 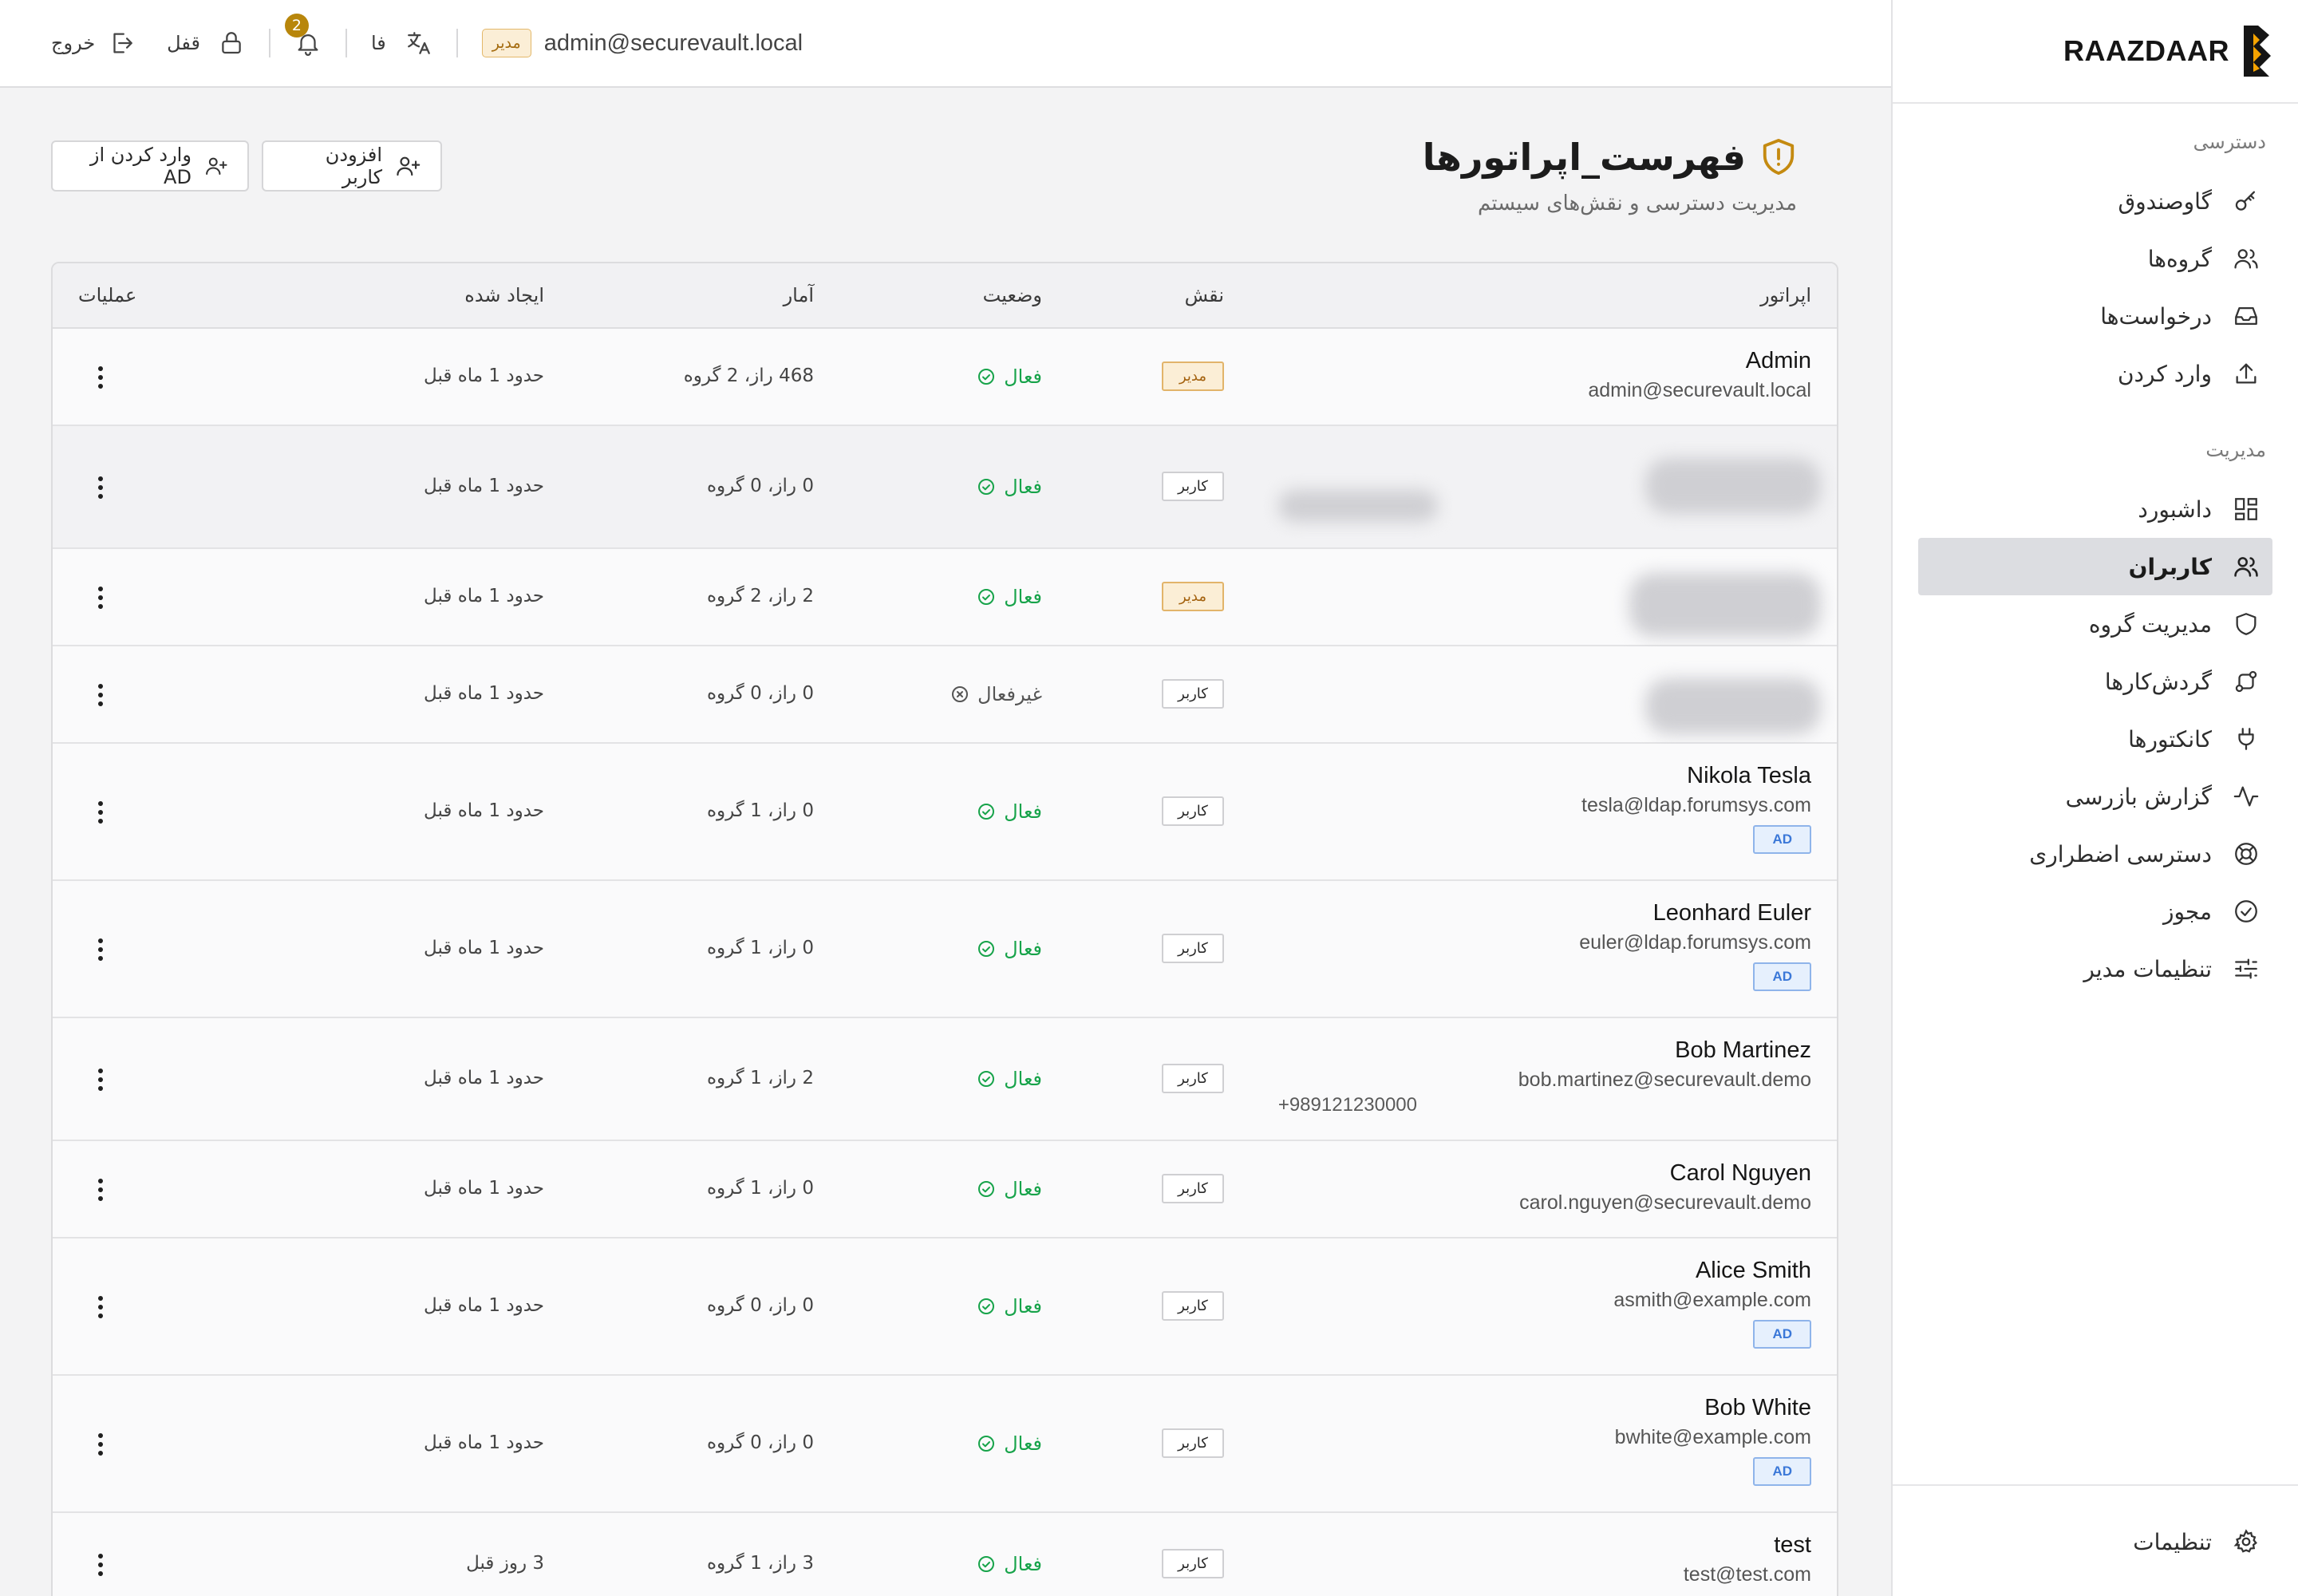 I want to click on lock-button: قفل, so click(x=206, y=43).